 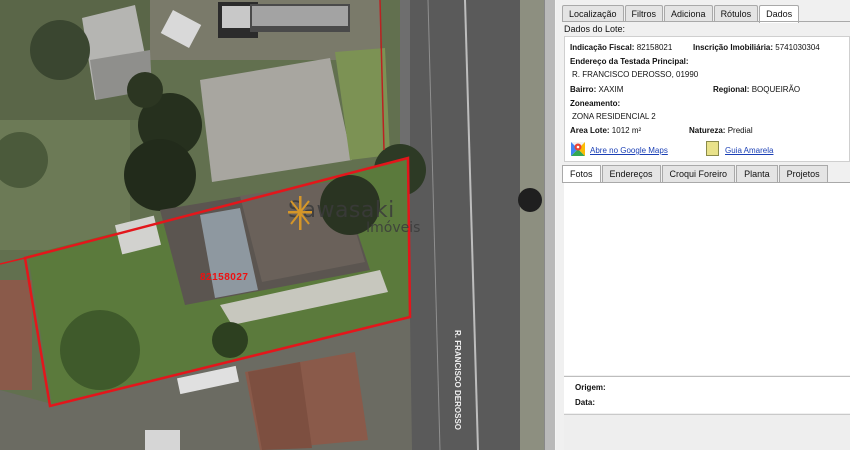 What do you see at coordinates (626, 130) in the screenshot?
I see `area-value: 1012 m²` at bounding box center [626, 130].